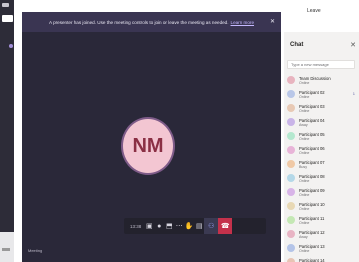  I want to click on meeting-timer: 13:38, so click(136, 226).